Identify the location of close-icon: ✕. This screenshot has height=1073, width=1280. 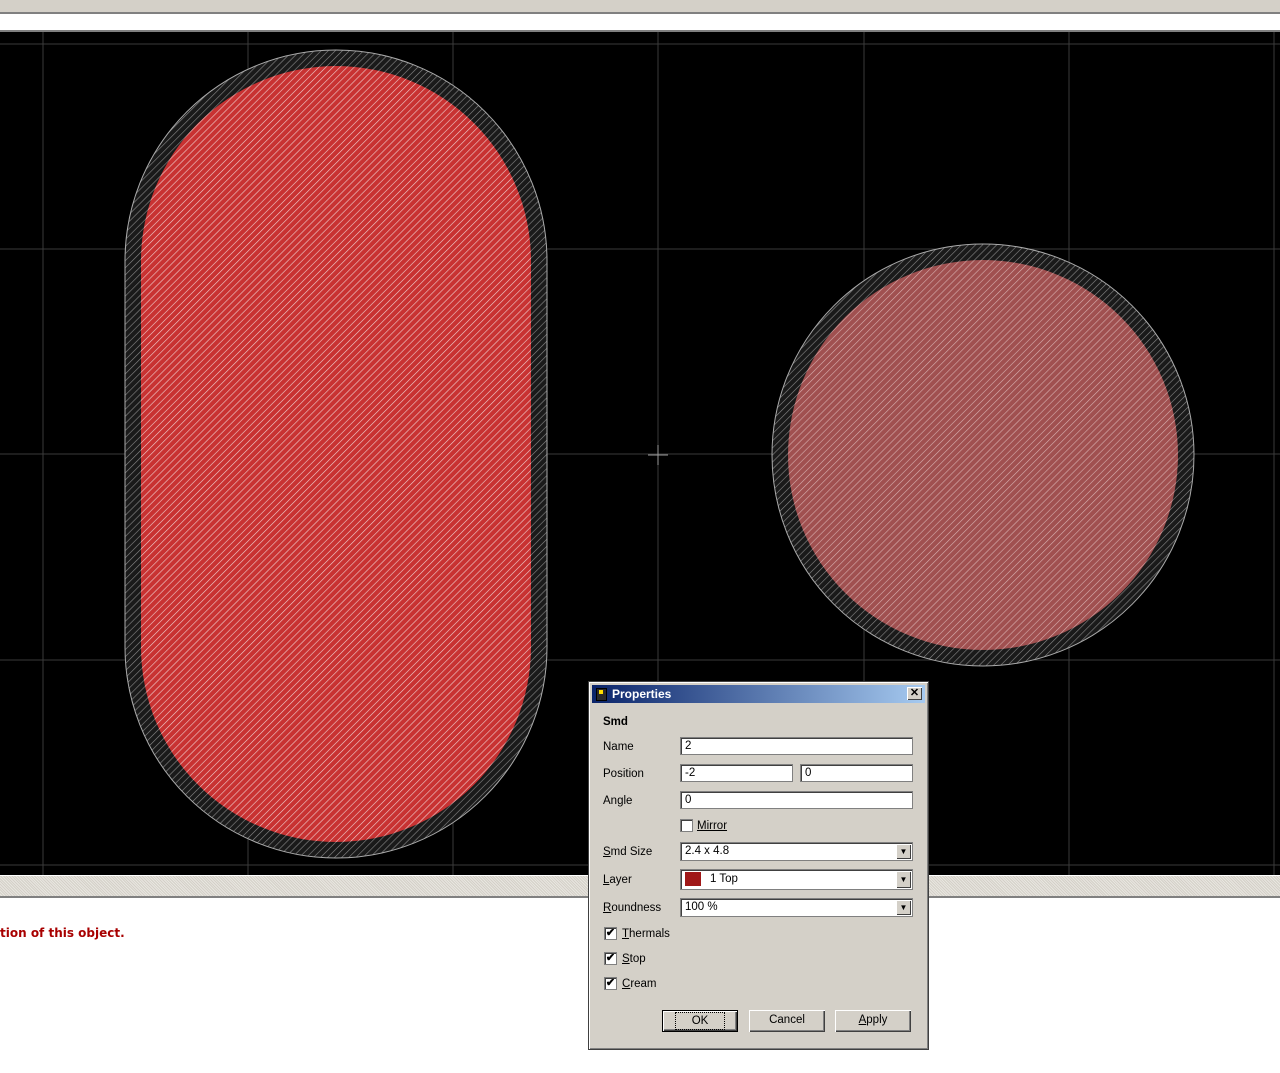
(914, 693).